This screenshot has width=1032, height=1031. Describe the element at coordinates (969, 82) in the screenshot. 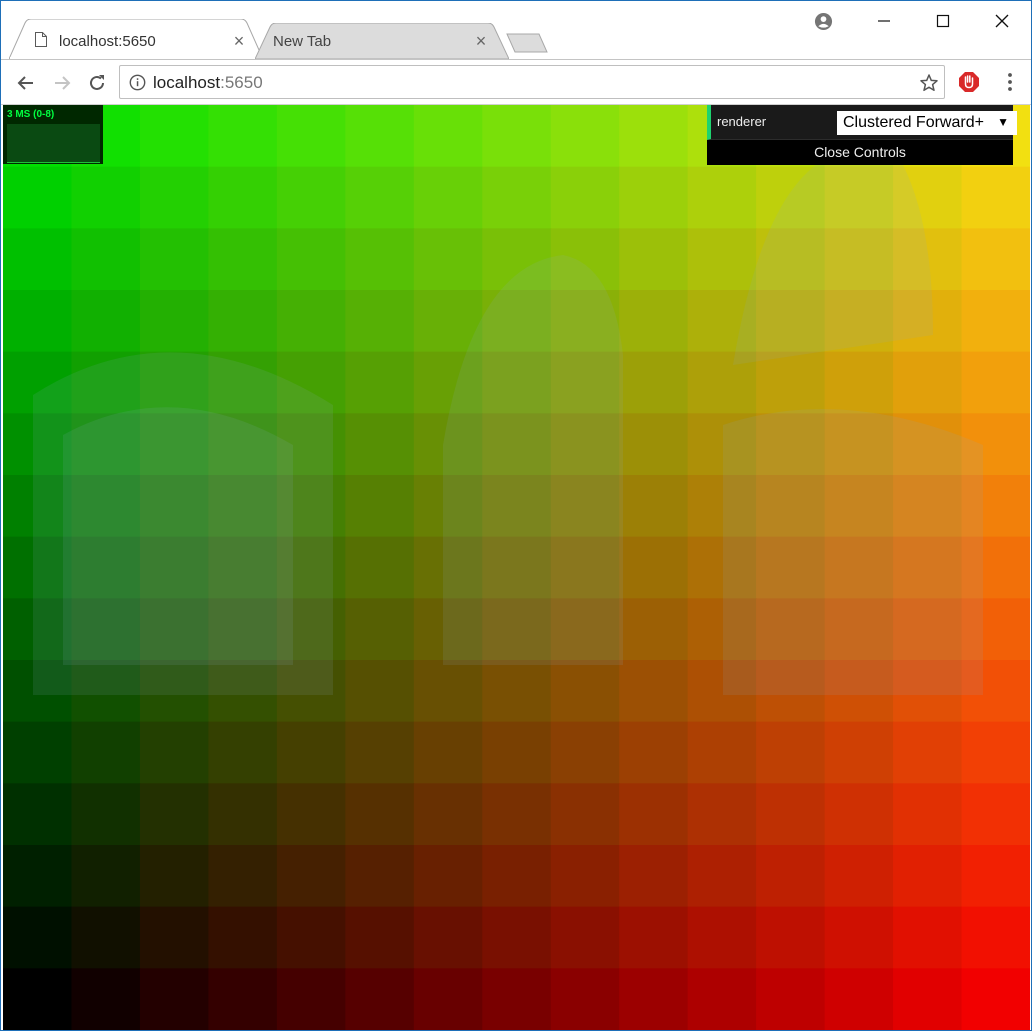

I see `extension-icon` at that location.